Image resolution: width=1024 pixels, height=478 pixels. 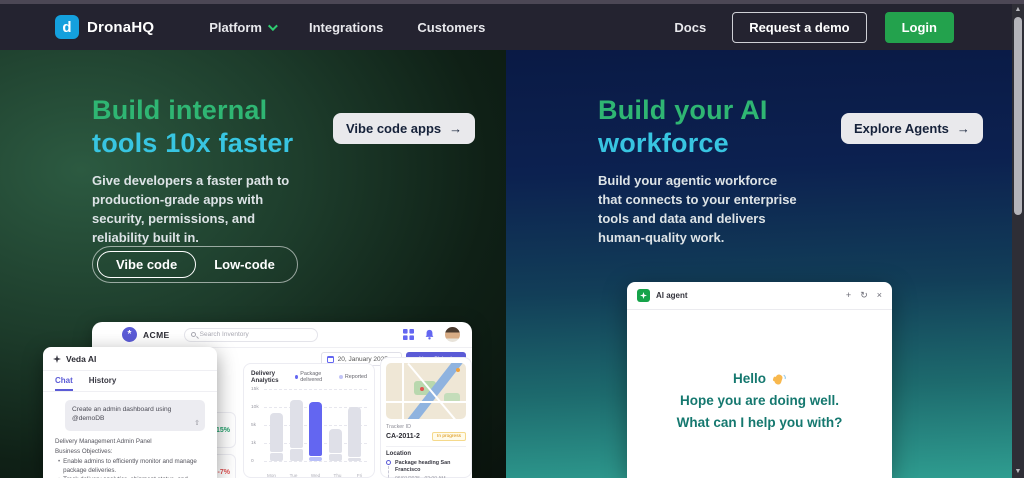 I want to click on greeting-line-3: What can I help you with?, so click(x=759, y=422).